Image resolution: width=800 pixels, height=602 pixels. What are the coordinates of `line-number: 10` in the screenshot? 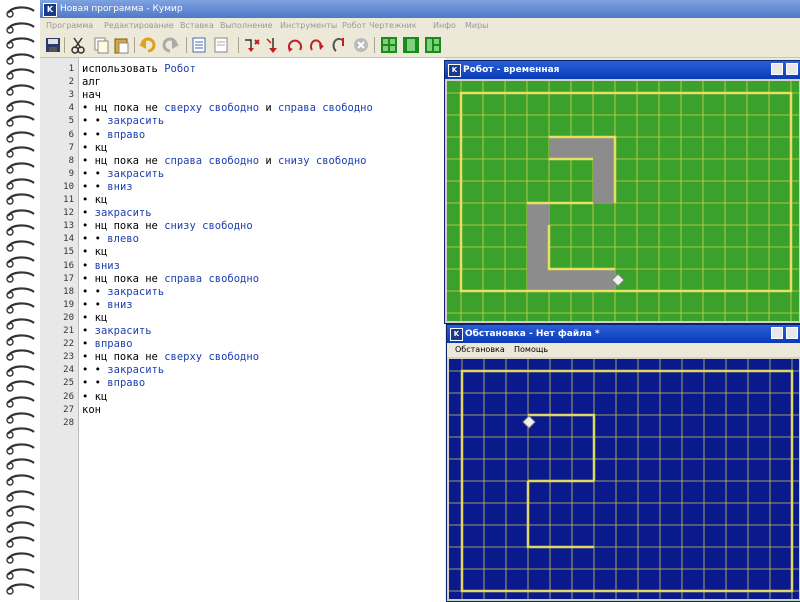 It's located at (68, 186).